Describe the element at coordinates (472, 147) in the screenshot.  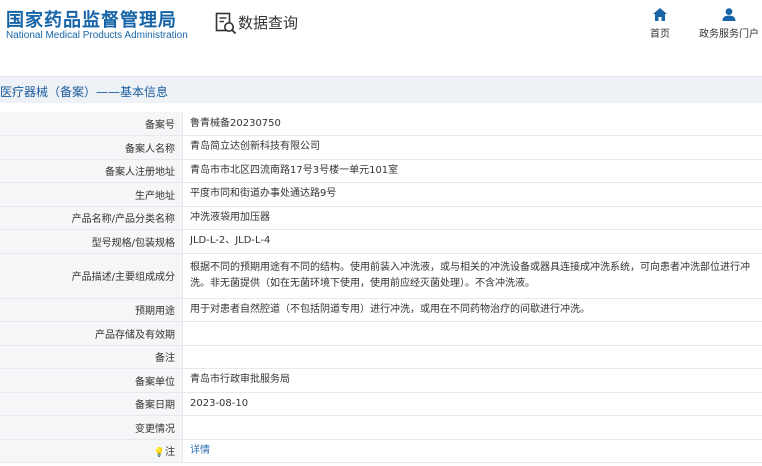
I see `row-value-filer-name: 青岛简立达创新科技有限公司` at that location.